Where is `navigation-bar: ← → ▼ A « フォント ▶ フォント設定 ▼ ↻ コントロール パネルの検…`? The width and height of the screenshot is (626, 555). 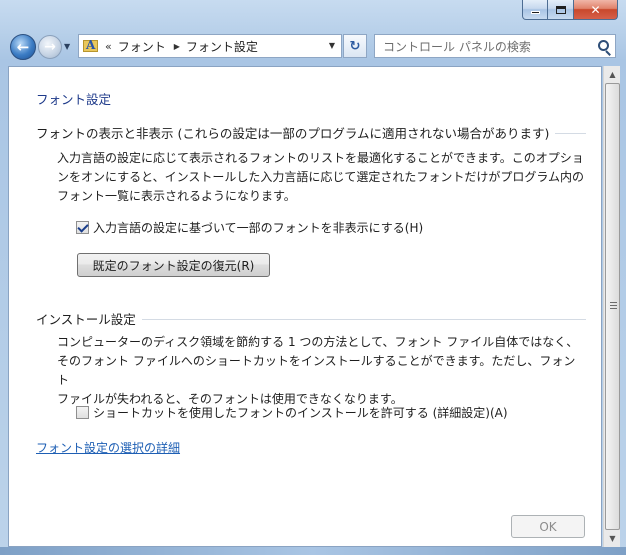 navigation-bar: ← → ▼ A « フォント ▶ フォント設定 ▼ ↻ コントロール パネルの検… is located at coordinates (313, 45).